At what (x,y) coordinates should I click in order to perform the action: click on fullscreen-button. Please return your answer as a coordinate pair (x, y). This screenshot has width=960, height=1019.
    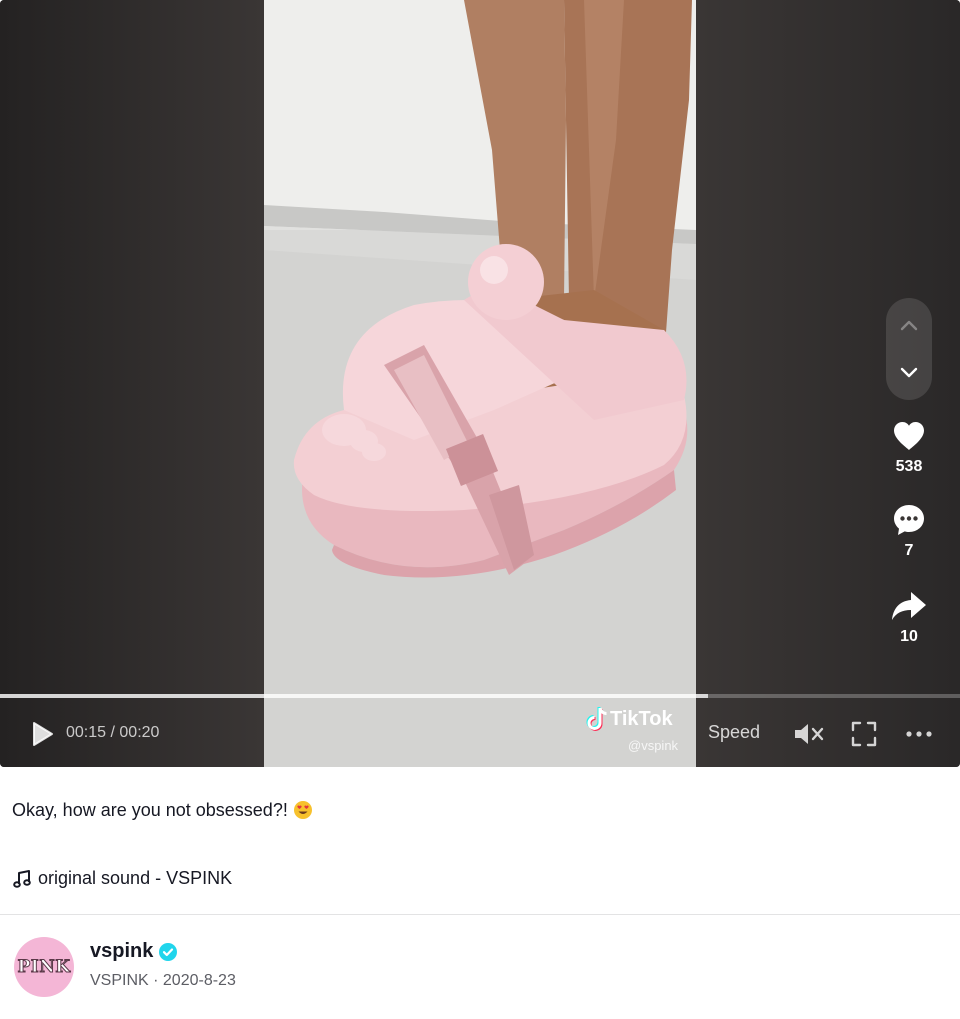
    Looking at the image, I should click on (864, 734).